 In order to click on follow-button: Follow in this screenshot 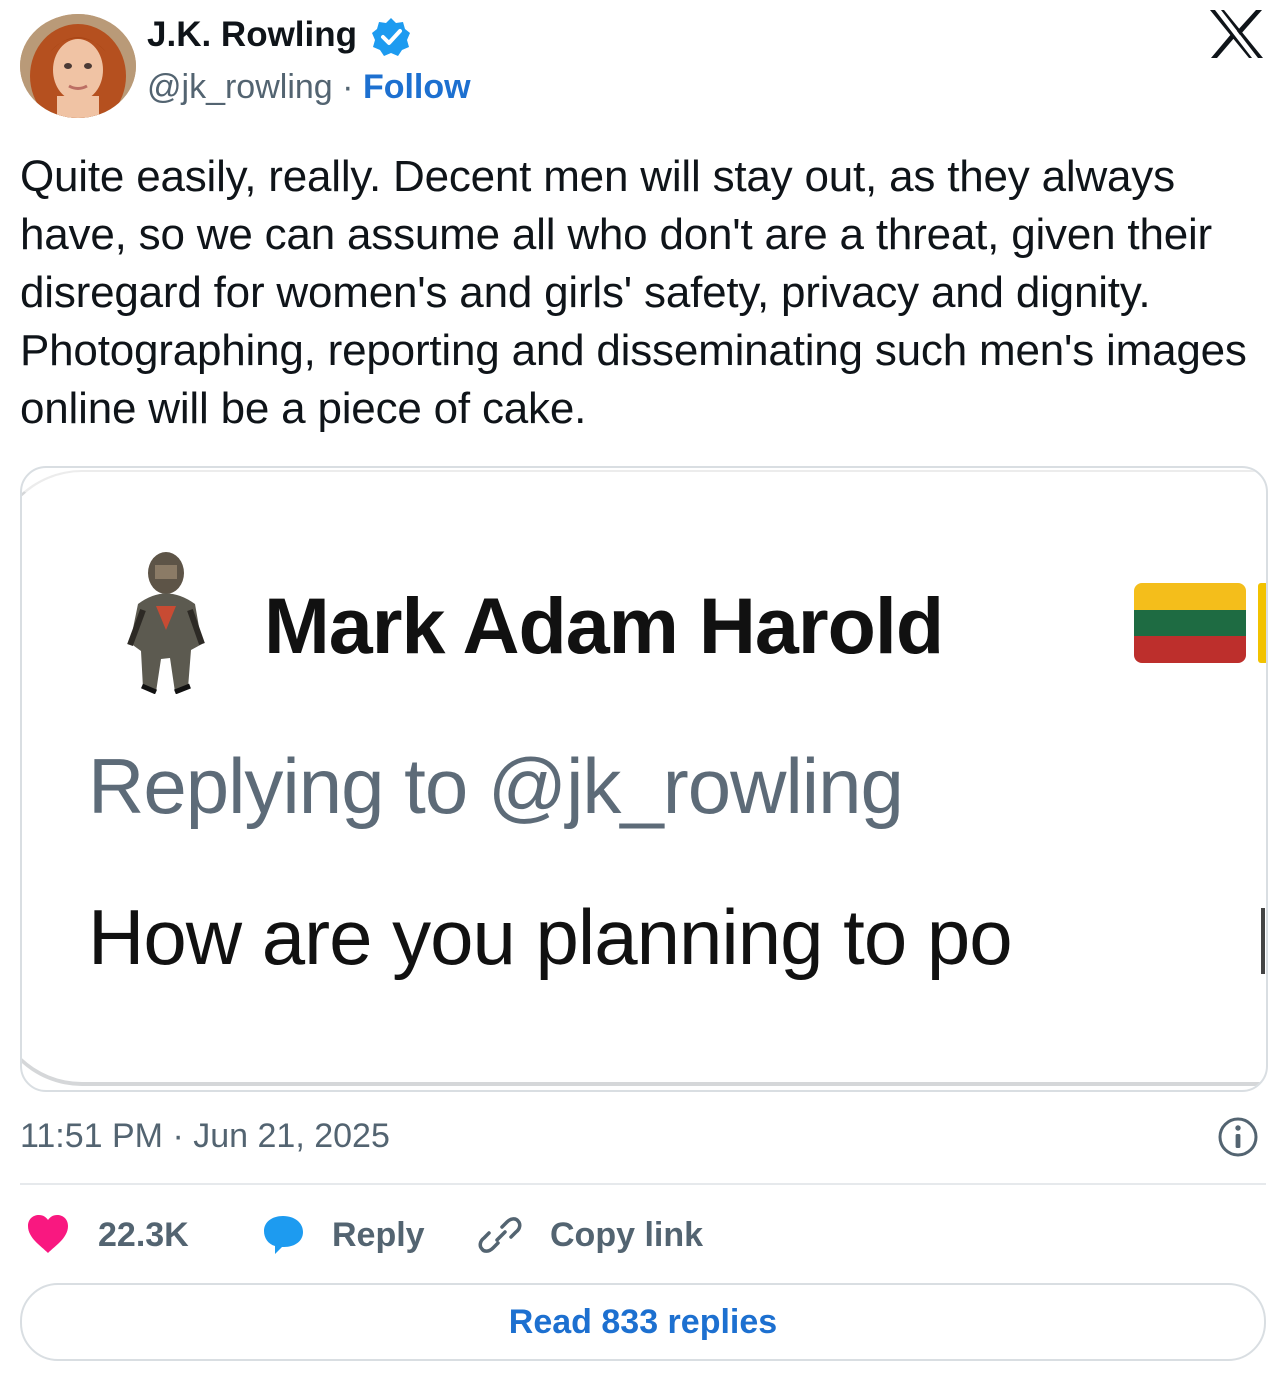, I will do `click(417, 87)`.